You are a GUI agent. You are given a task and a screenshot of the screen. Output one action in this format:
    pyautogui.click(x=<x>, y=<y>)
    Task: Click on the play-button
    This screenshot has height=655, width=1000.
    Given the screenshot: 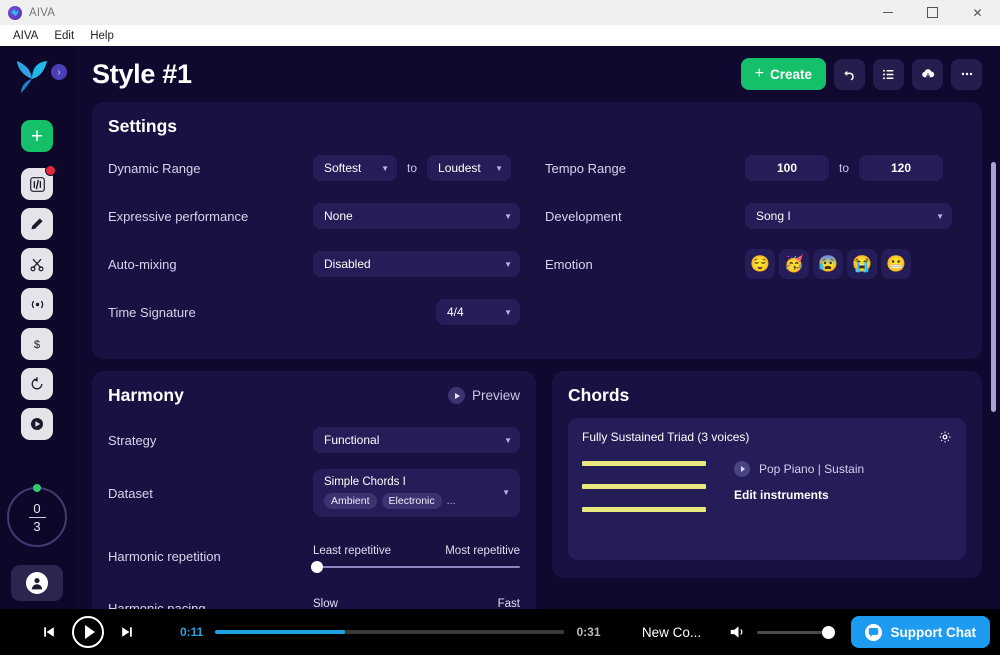 What is the action you would take?
    pyautogui.click(x=88, y=632)
    